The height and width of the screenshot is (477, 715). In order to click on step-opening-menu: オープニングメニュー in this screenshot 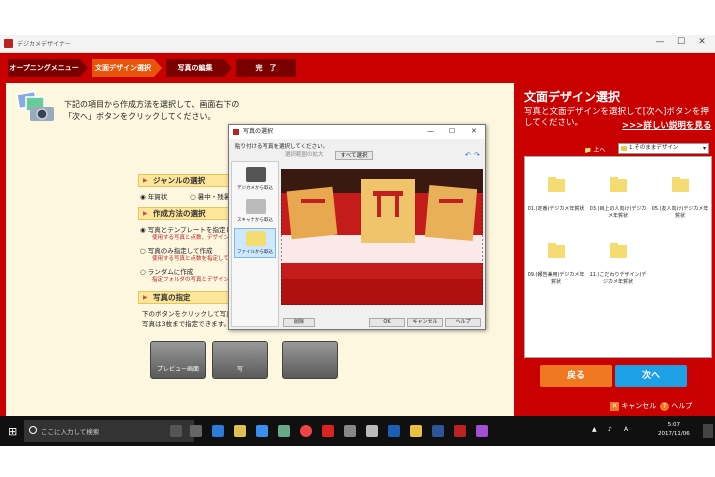, I will do `click(44, 68)`.